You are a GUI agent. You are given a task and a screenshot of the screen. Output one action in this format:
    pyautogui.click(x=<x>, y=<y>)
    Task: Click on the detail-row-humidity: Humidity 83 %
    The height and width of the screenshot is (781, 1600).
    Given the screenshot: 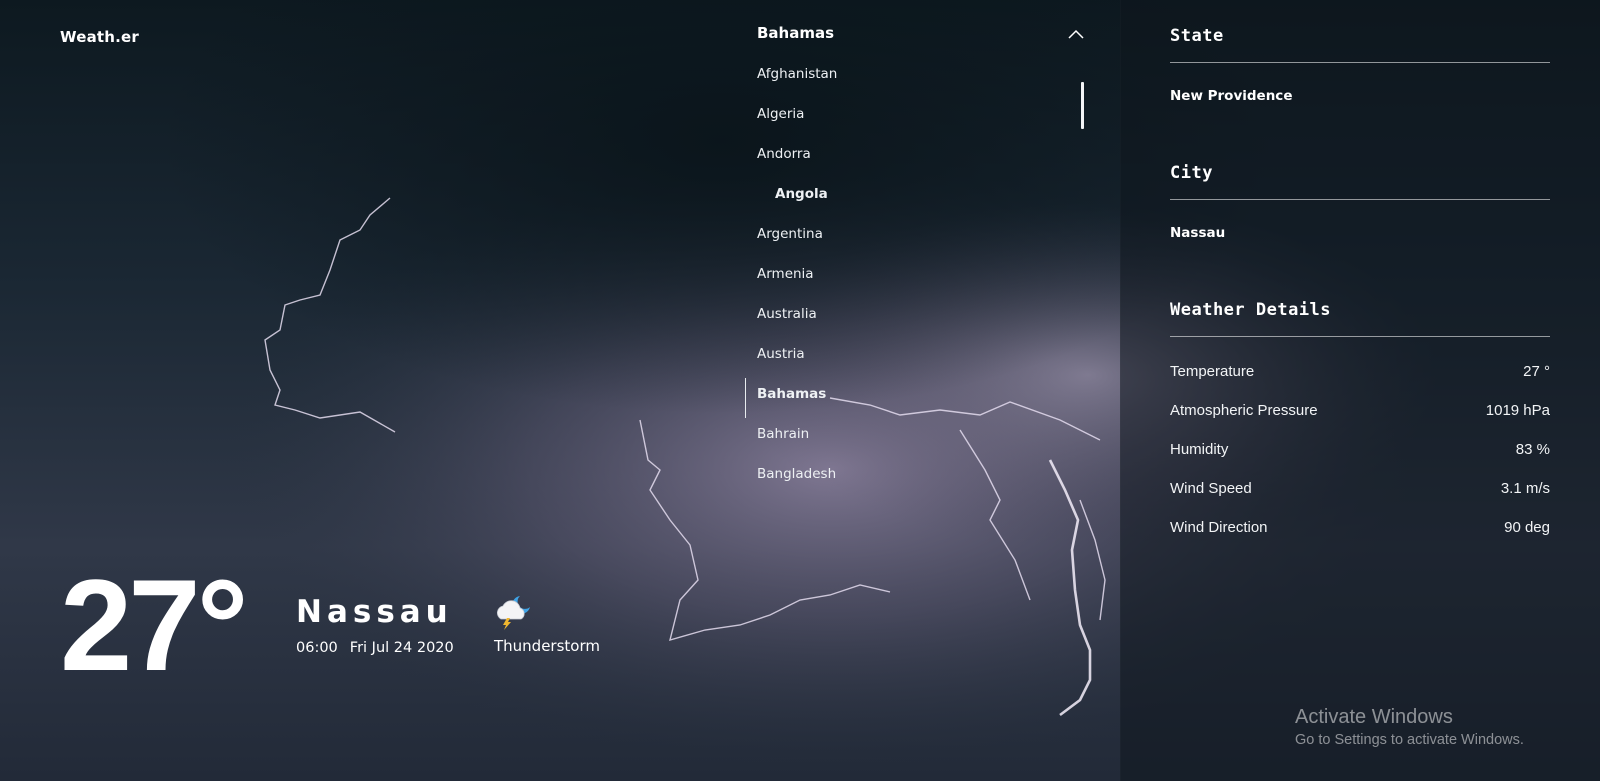 What is the action you would take?
    pyautogui.click(x=1360, y=458)
    